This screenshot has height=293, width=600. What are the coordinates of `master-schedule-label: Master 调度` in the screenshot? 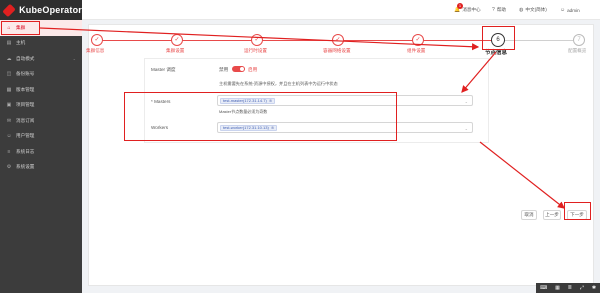 It's located at (163, 69).